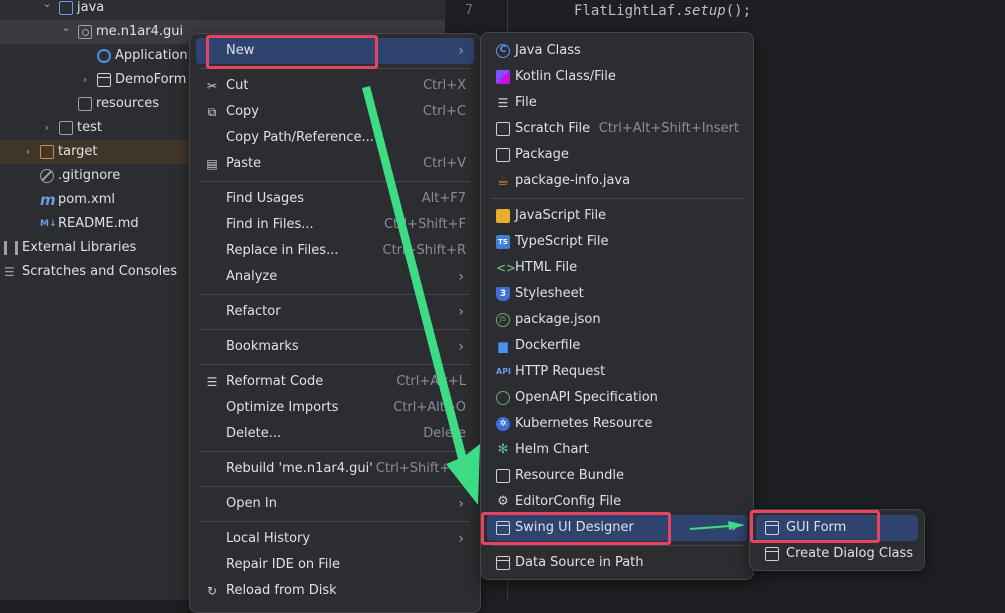 The width and height of the screenshot is (1005, 613). What do you see at coordinates (431, 381) in the screenshot?
I see `menu-item-shortcut: Ctrl+Alt+L` at bounding box center [431, 381].